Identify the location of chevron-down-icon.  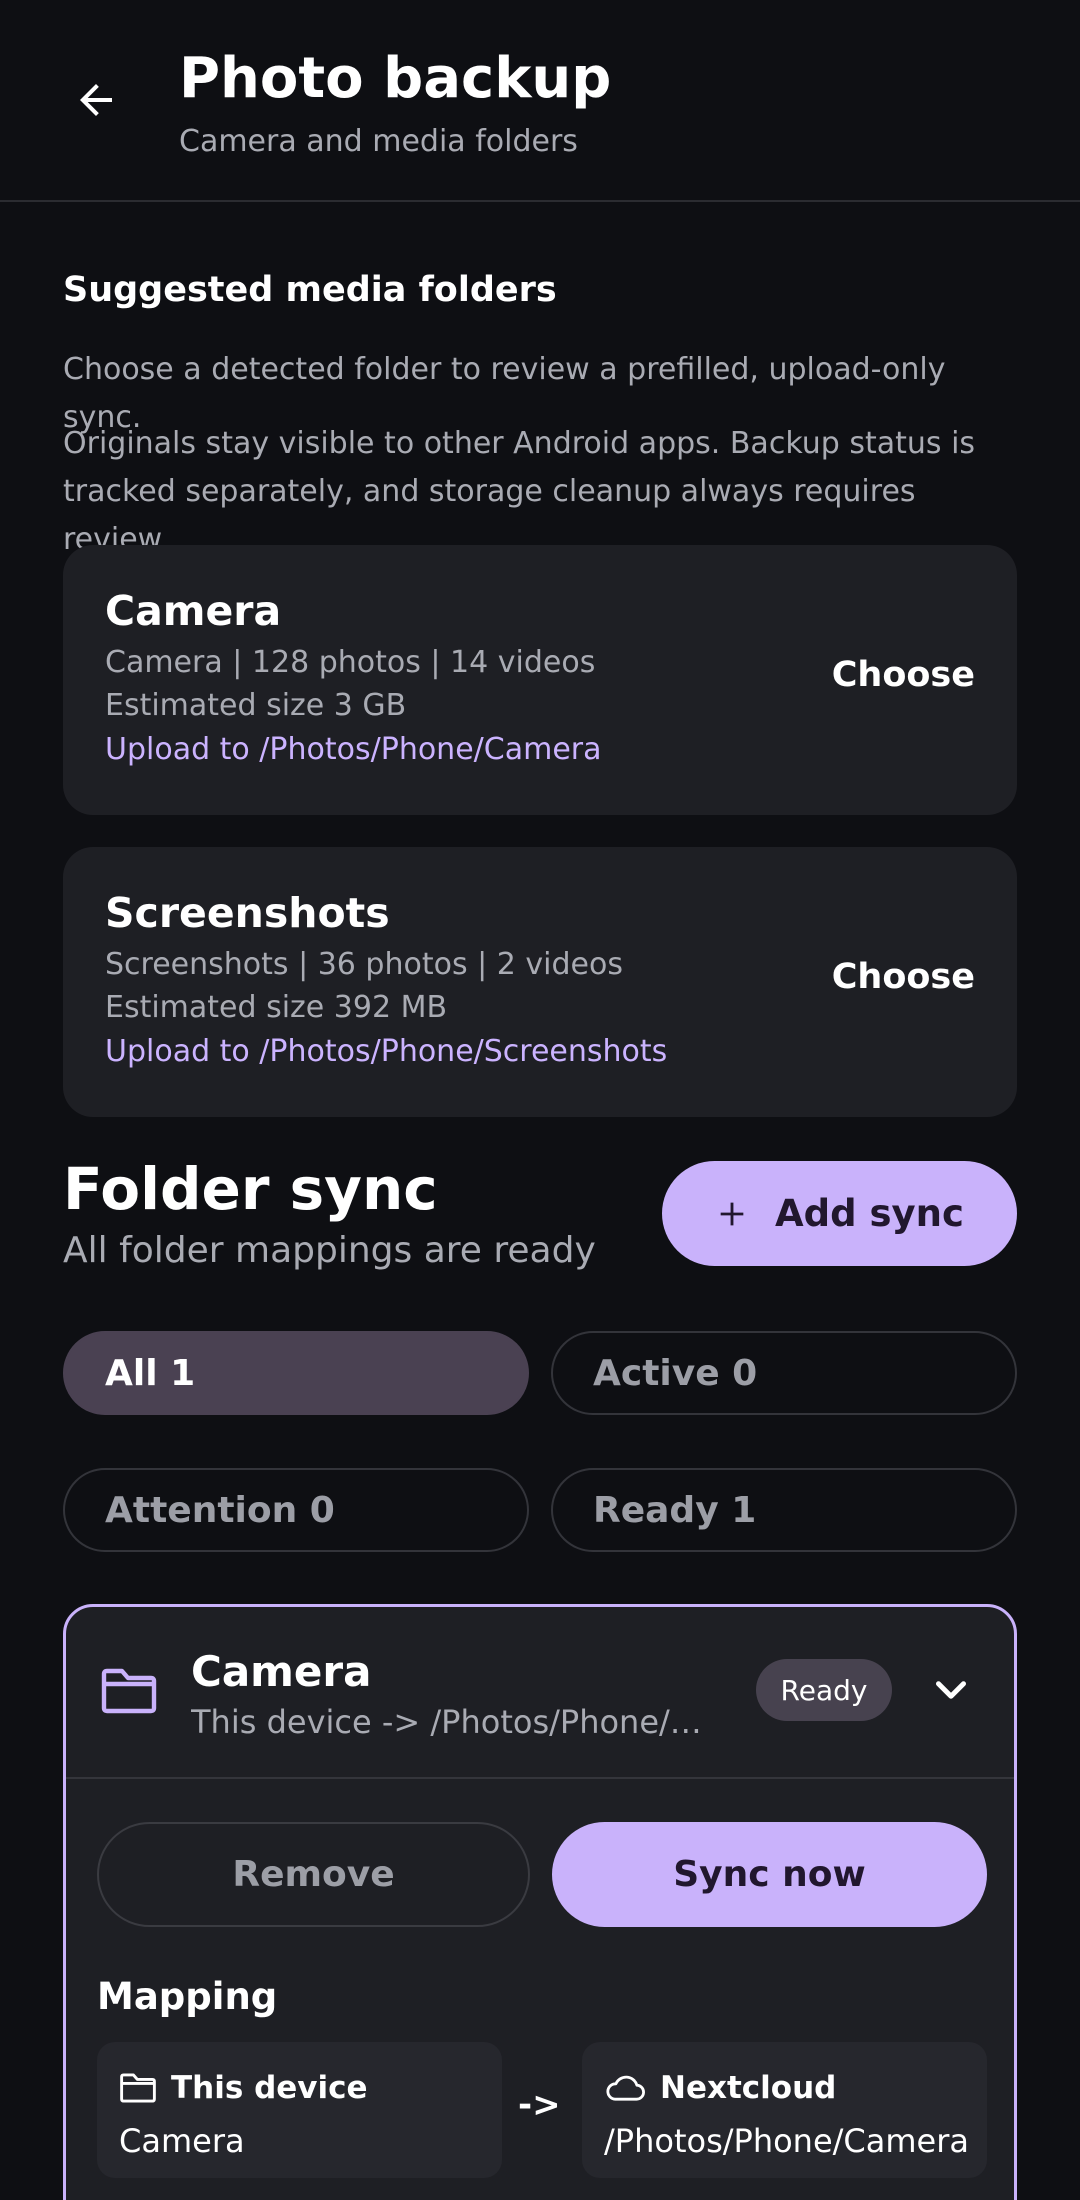
(951, 1690).